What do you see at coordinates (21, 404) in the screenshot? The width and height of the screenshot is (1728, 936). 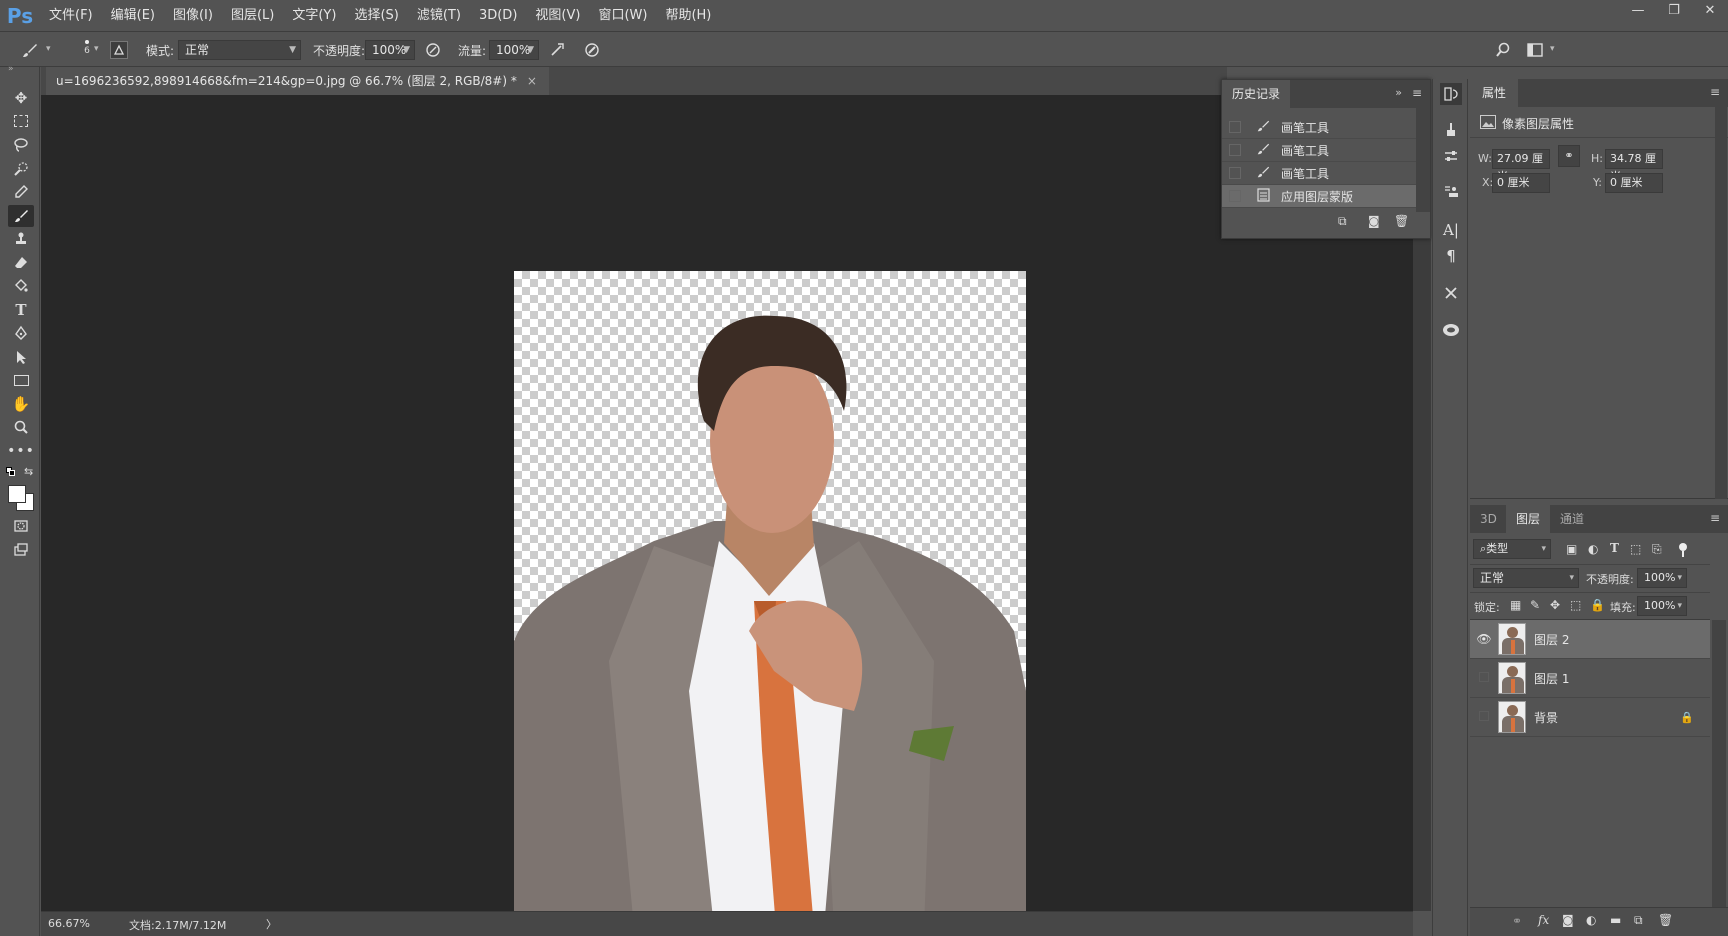 I see `hand-tool-icon: ✋` at bounding box center [21, 404].